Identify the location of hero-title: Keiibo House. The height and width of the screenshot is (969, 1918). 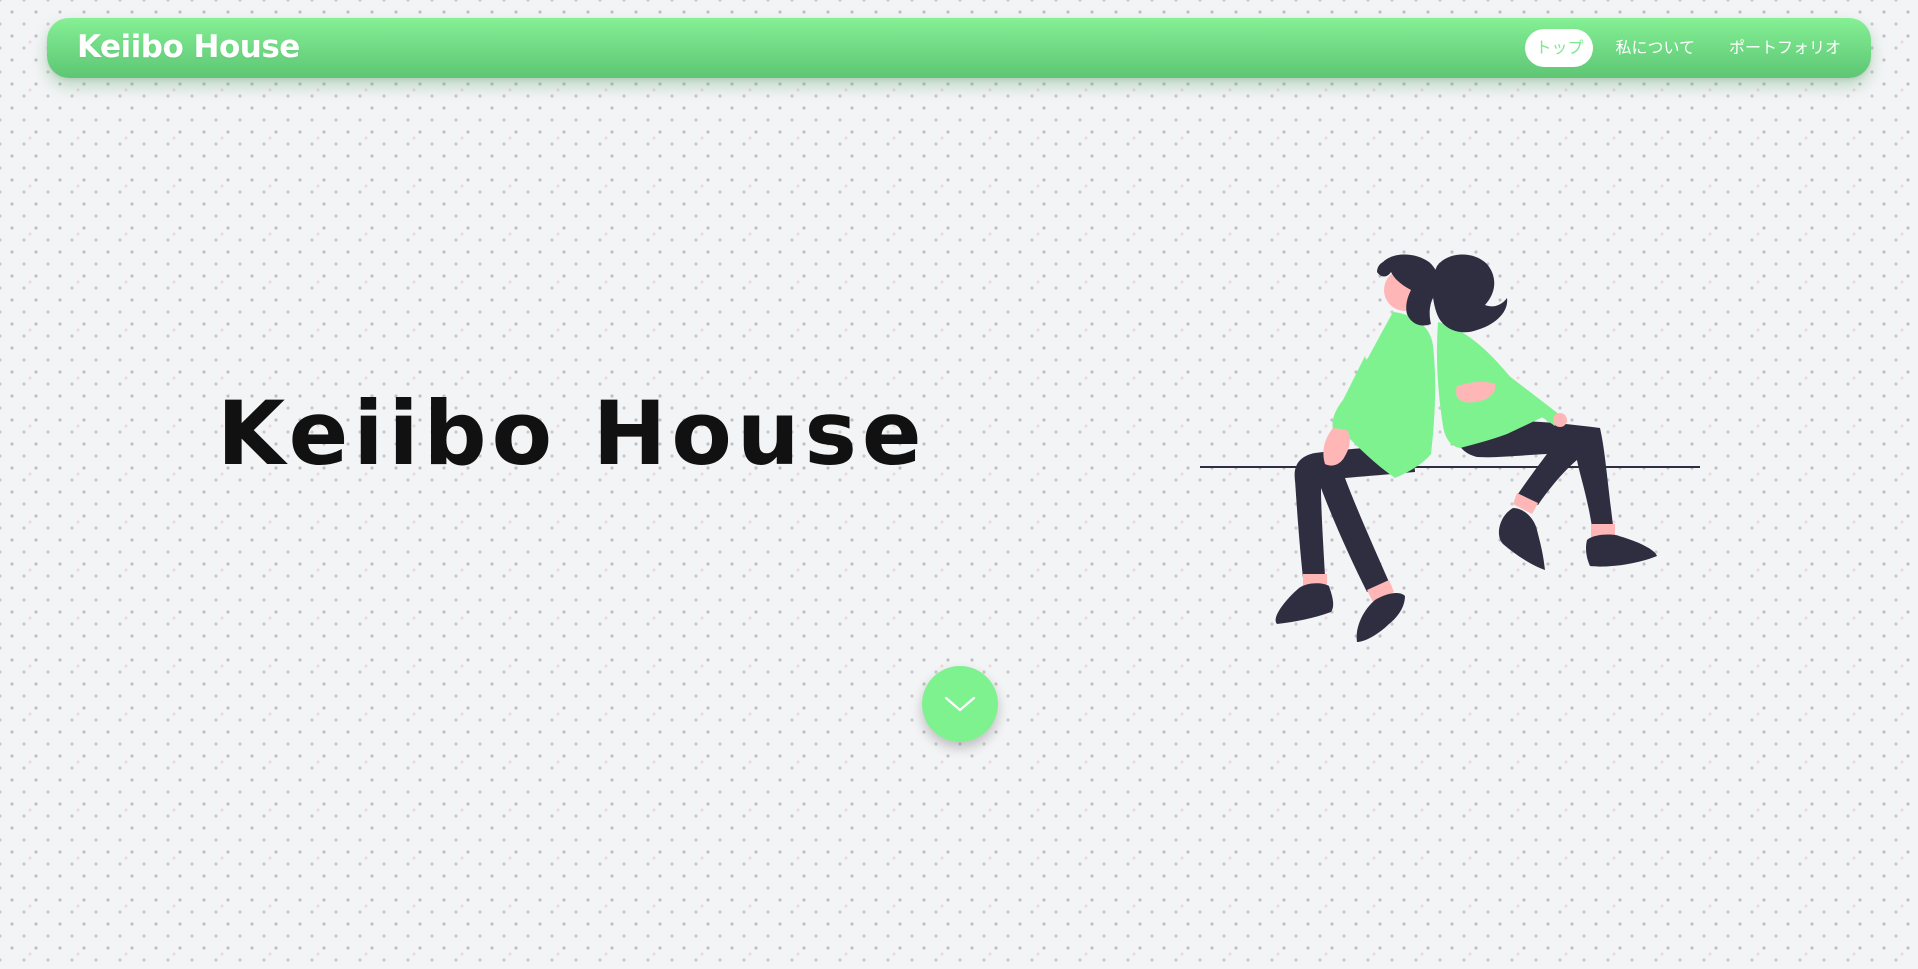
(572, 433).